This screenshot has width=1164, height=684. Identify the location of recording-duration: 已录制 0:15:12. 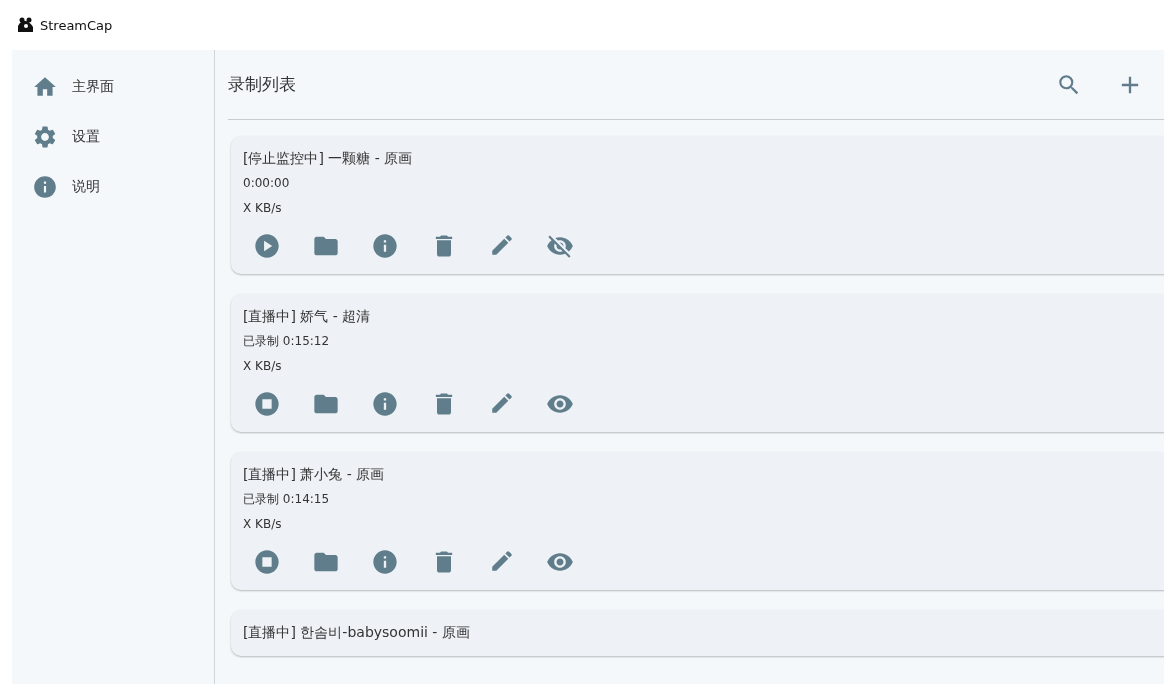
(287, 341).